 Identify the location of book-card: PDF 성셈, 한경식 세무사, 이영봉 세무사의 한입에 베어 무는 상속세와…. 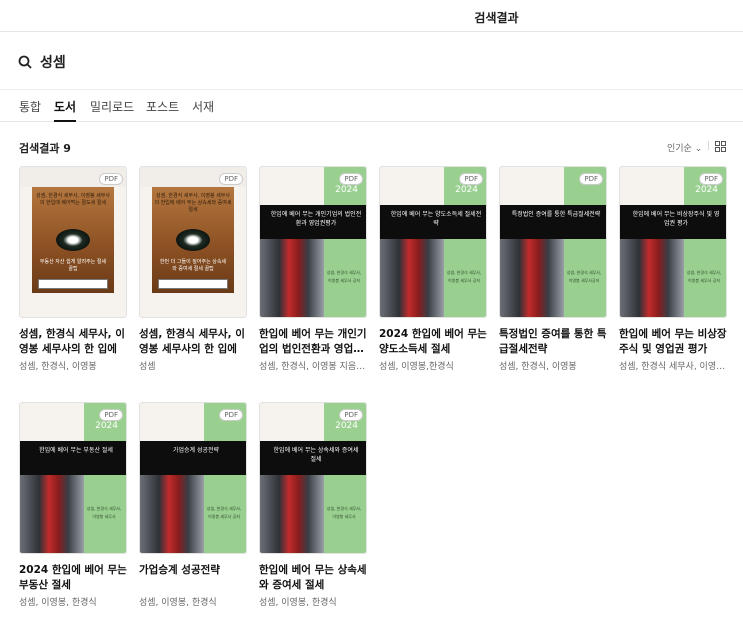
(193, 269).